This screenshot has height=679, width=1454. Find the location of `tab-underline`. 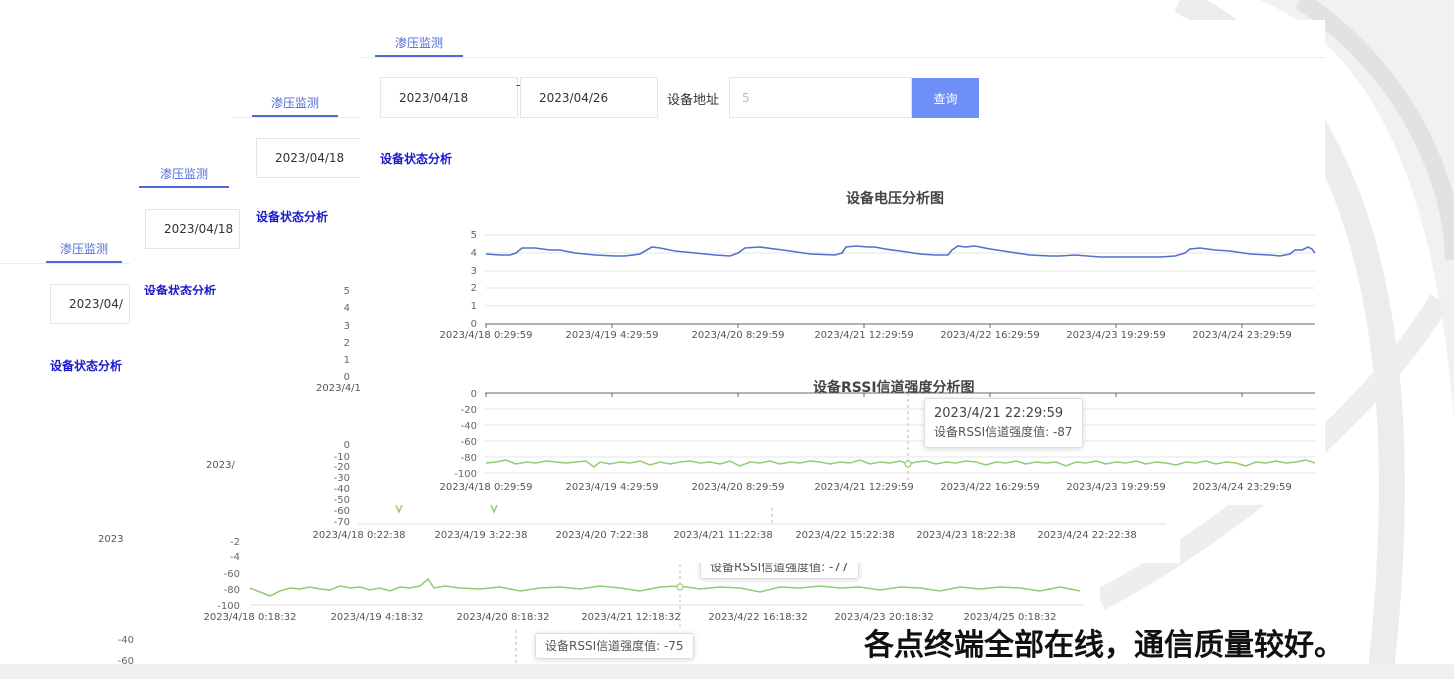

tab-underline is located at coordinates (184, 187).